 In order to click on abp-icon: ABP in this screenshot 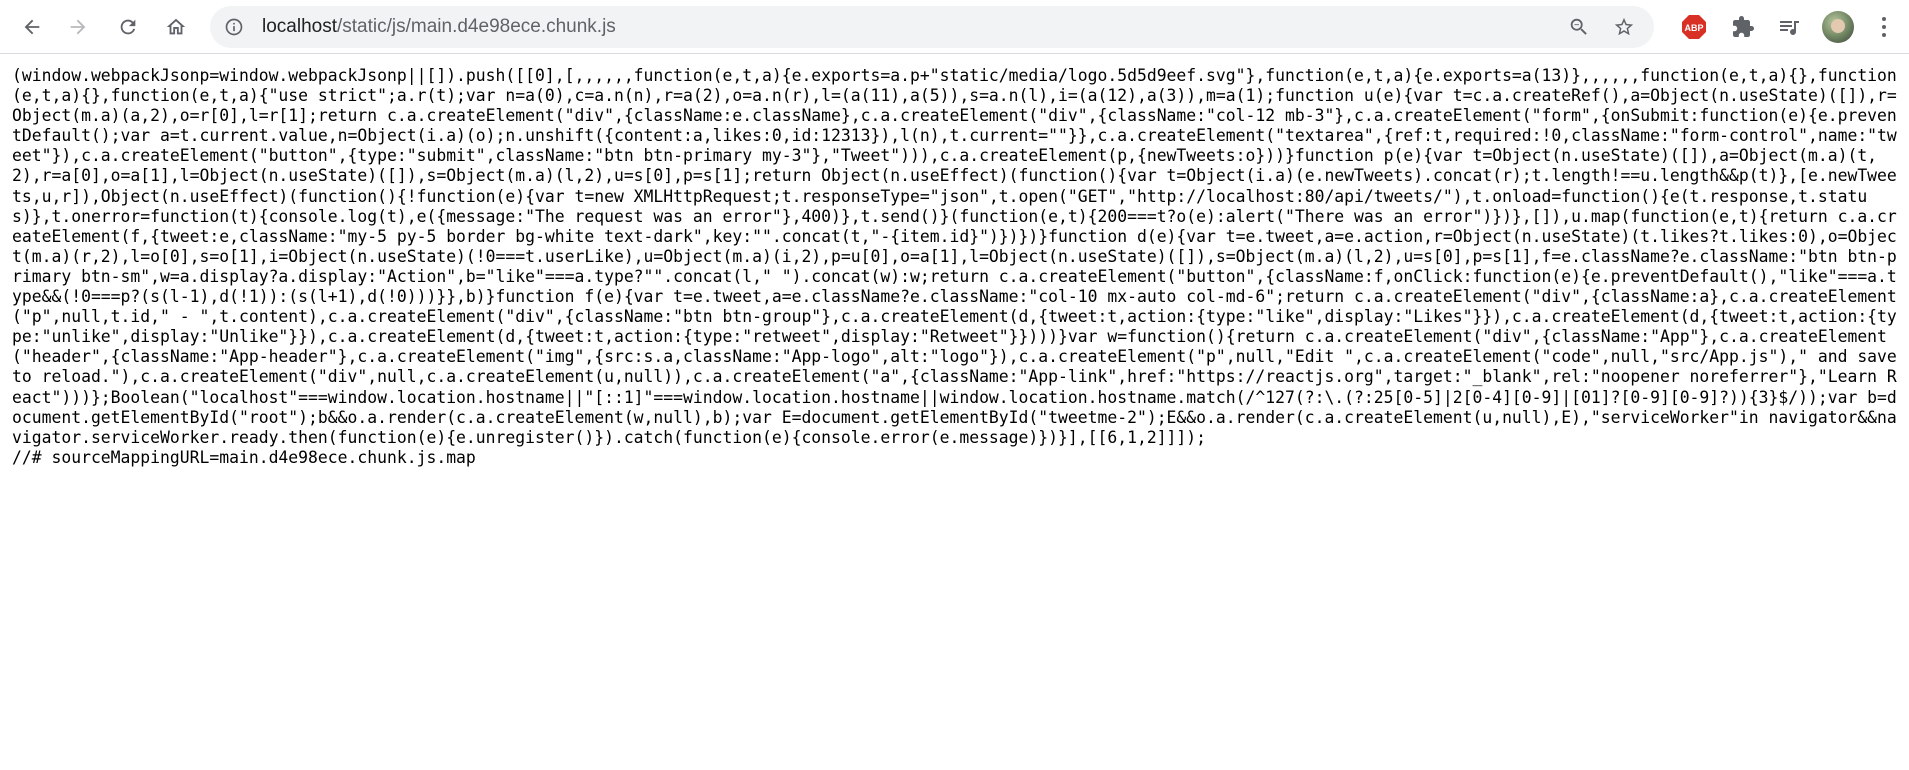, I will do `click(1694, 27)`.